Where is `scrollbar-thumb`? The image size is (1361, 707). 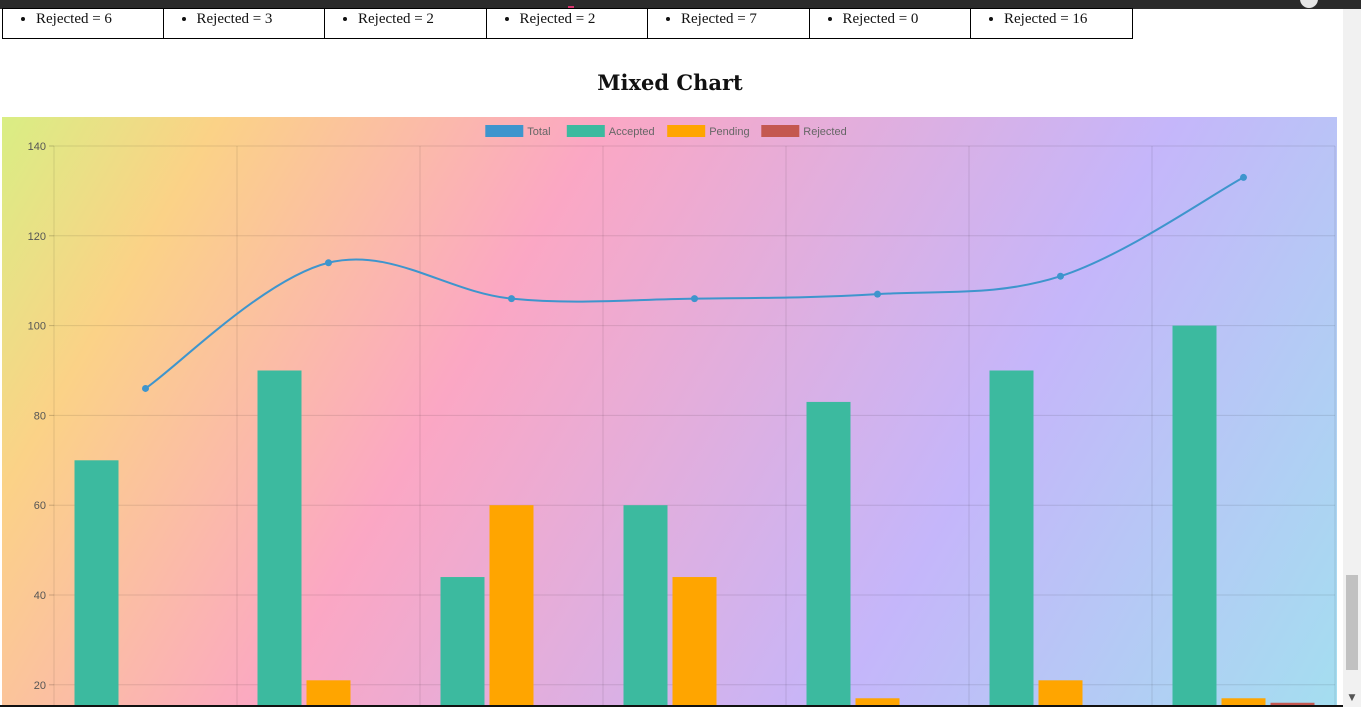 scrollbar-thumb is located at coordinates (1352, 622).